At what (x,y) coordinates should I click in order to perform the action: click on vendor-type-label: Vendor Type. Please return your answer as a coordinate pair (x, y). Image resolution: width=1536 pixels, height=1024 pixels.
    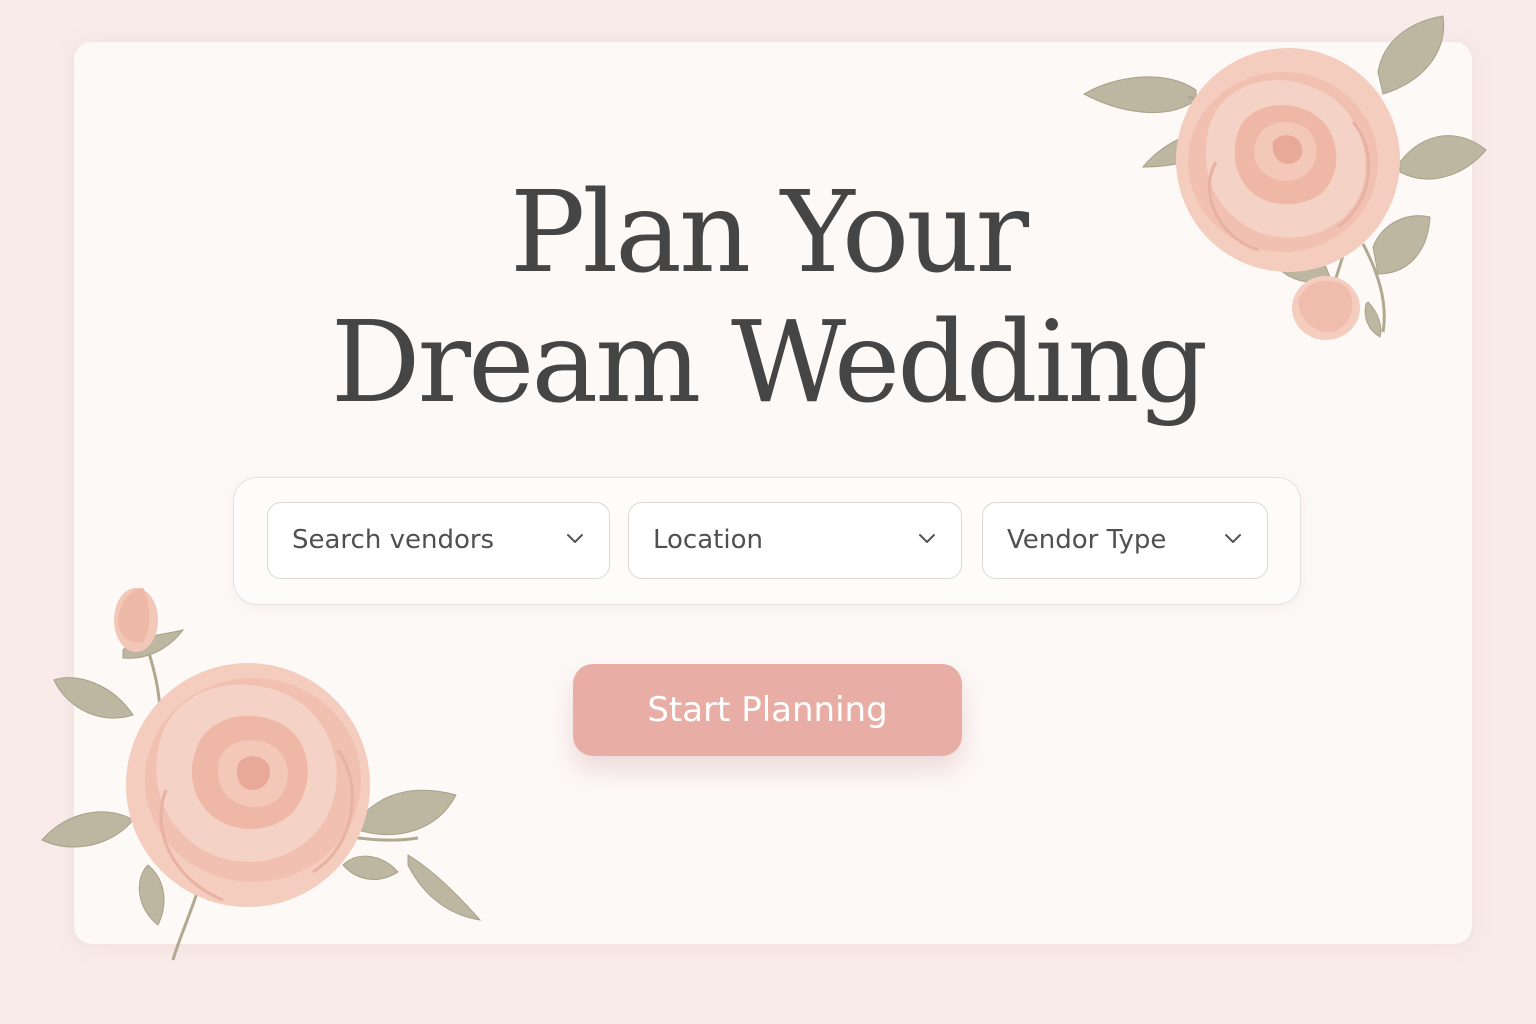
    Looking at the image, I should click on (1087, 540).